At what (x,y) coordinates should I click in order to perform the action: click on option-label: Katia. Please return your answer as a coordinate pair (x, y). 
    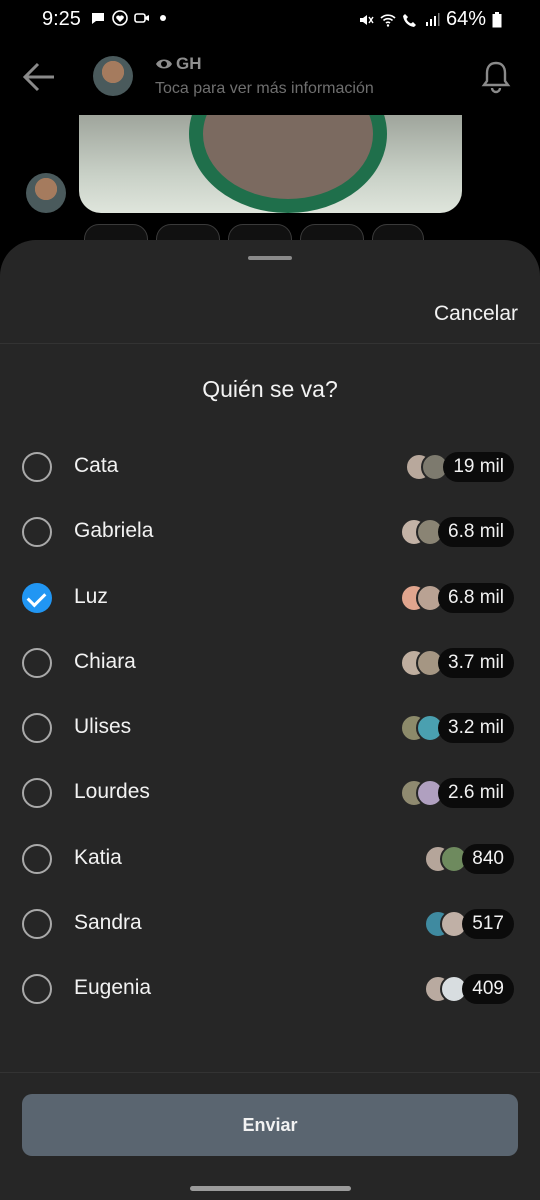
    Looking at the image, I should click on (98, 857).